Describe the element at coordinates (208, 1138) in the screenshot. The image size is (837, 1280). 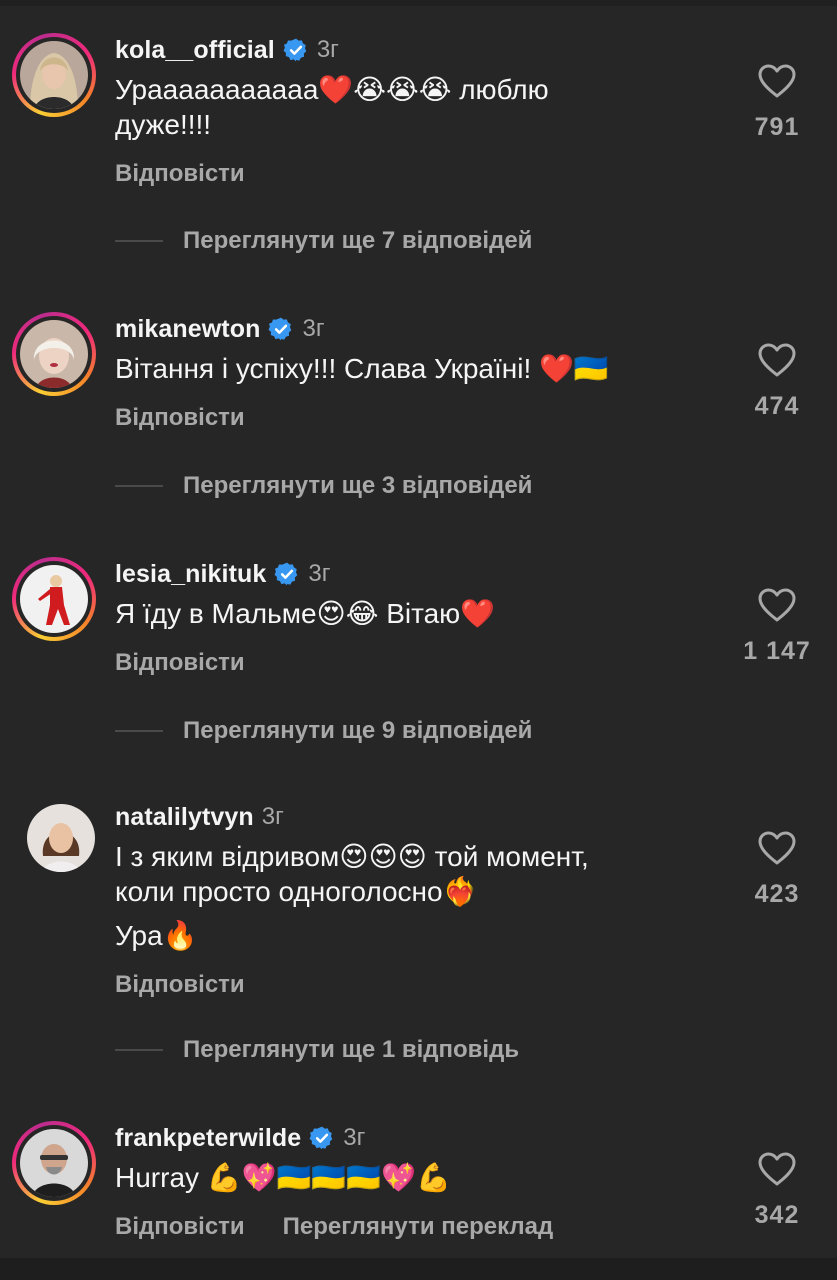
I see `username: frankpeterwilde` at that location.